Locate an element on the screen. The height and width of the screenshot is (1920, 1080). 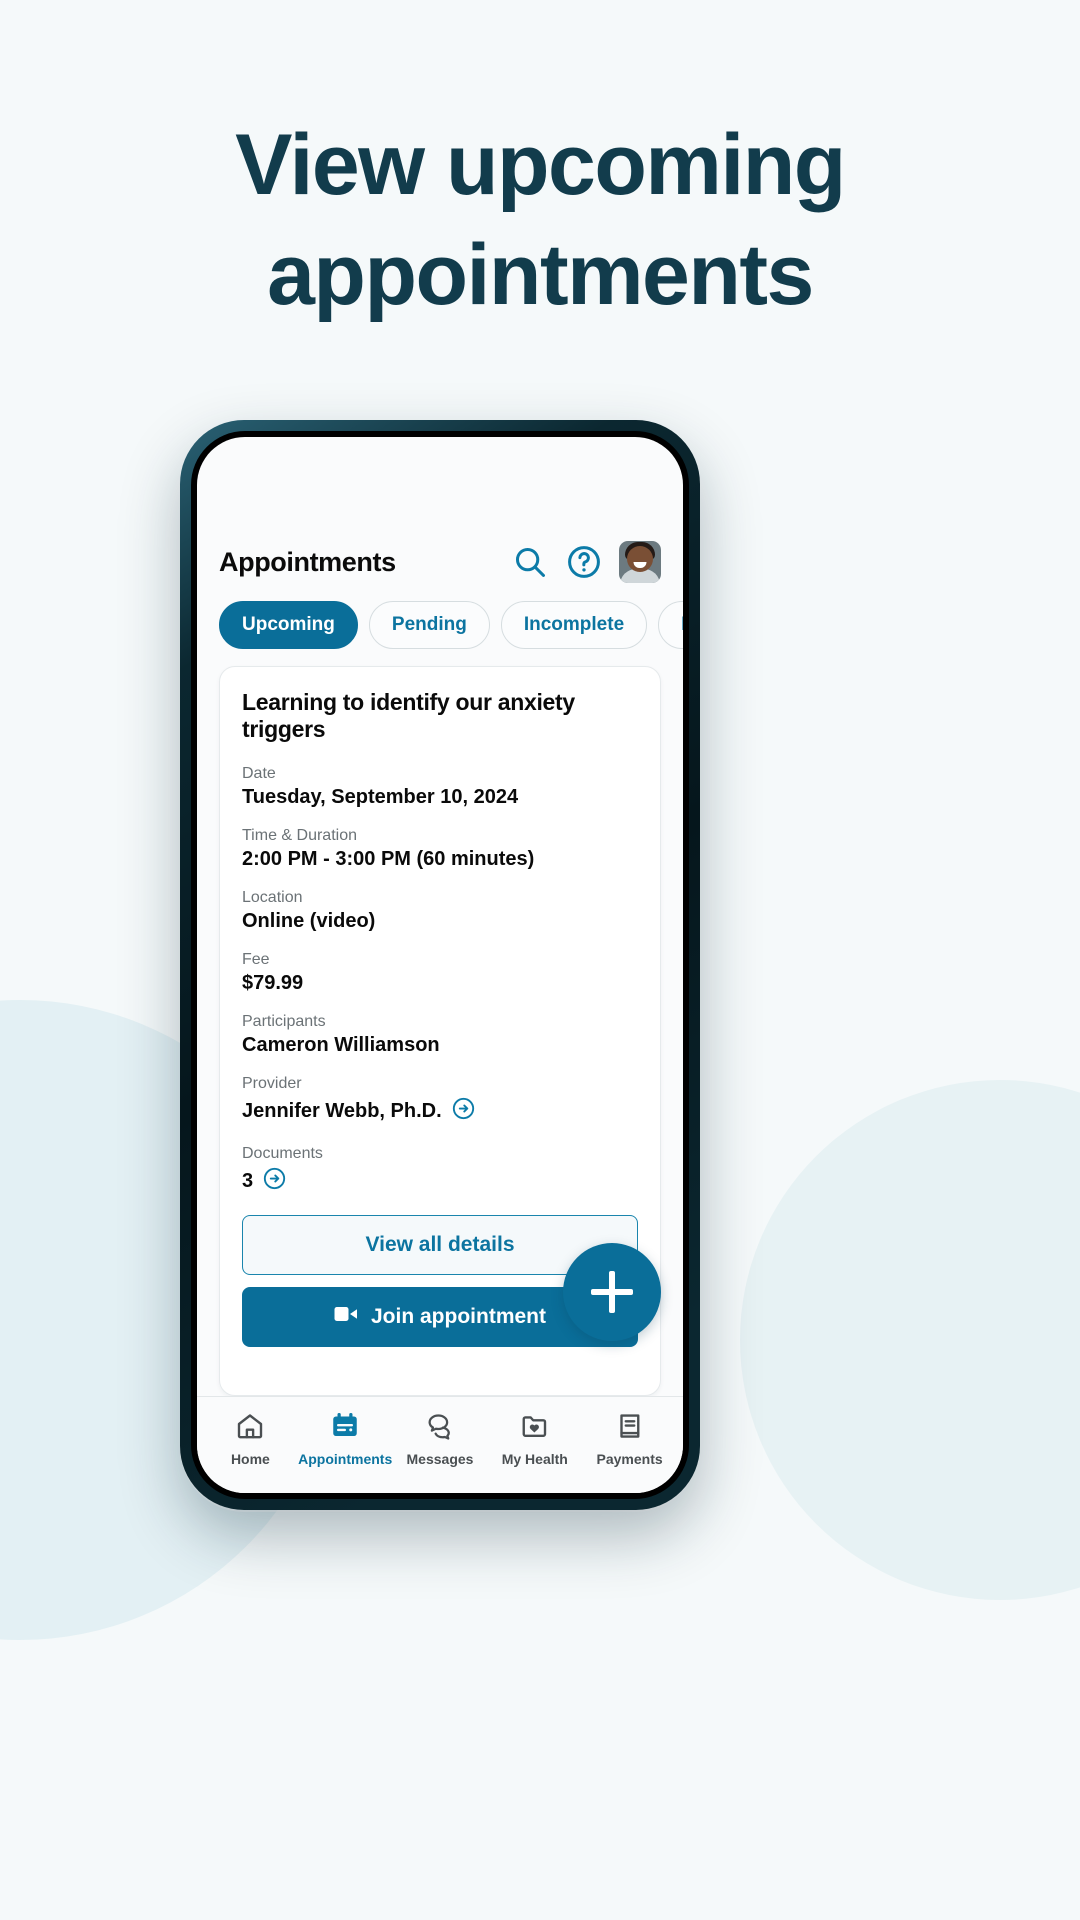
field-fee: Fee $79.99 is located at coordinates (440, 973).